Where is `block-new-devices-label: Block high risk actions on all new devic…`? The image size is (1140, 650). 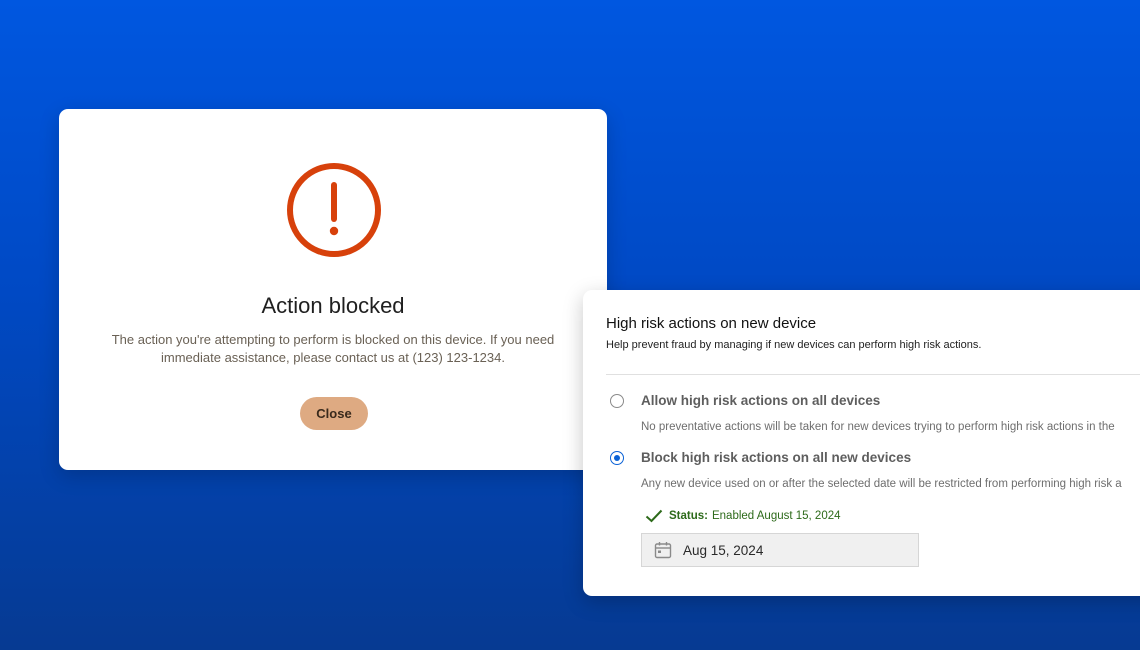
block-new-devices-label: Block high risk actions on all new devic… is located at coordinates (776, 457).